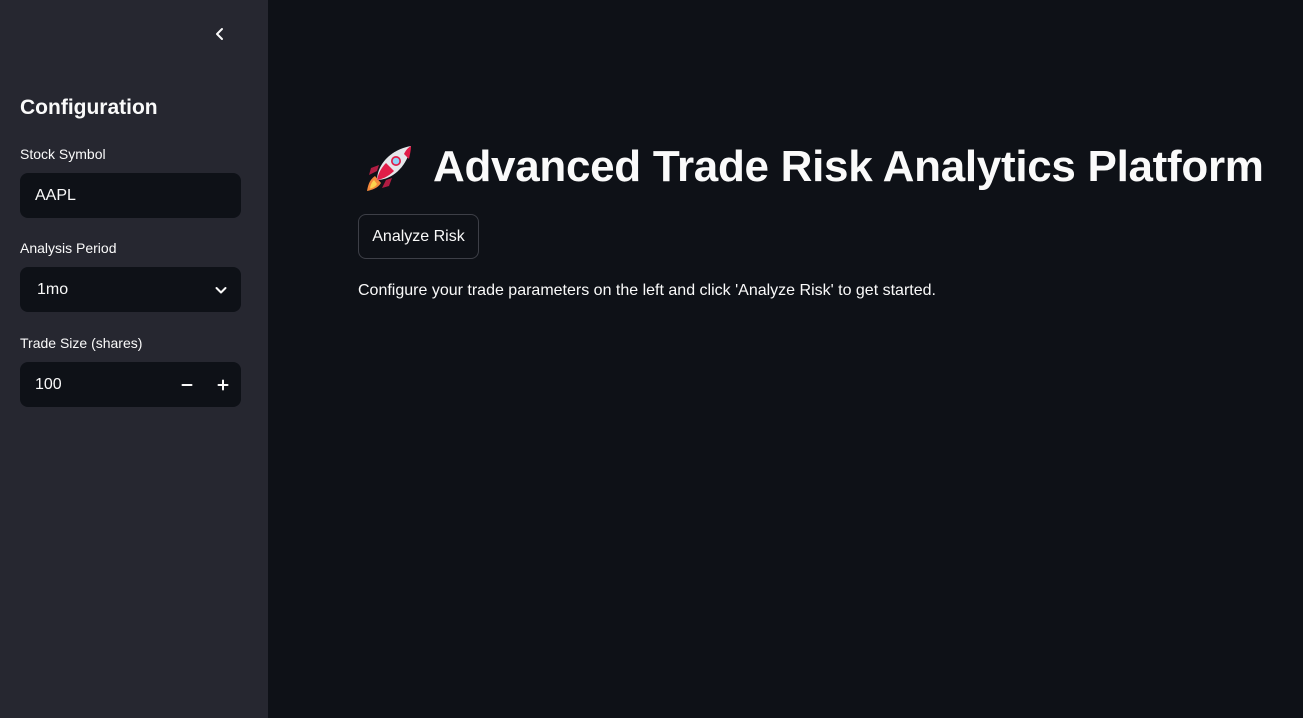  I want to click on page-title-text: Advanced Trade Risk Analytics Platform, so click(848, 166).